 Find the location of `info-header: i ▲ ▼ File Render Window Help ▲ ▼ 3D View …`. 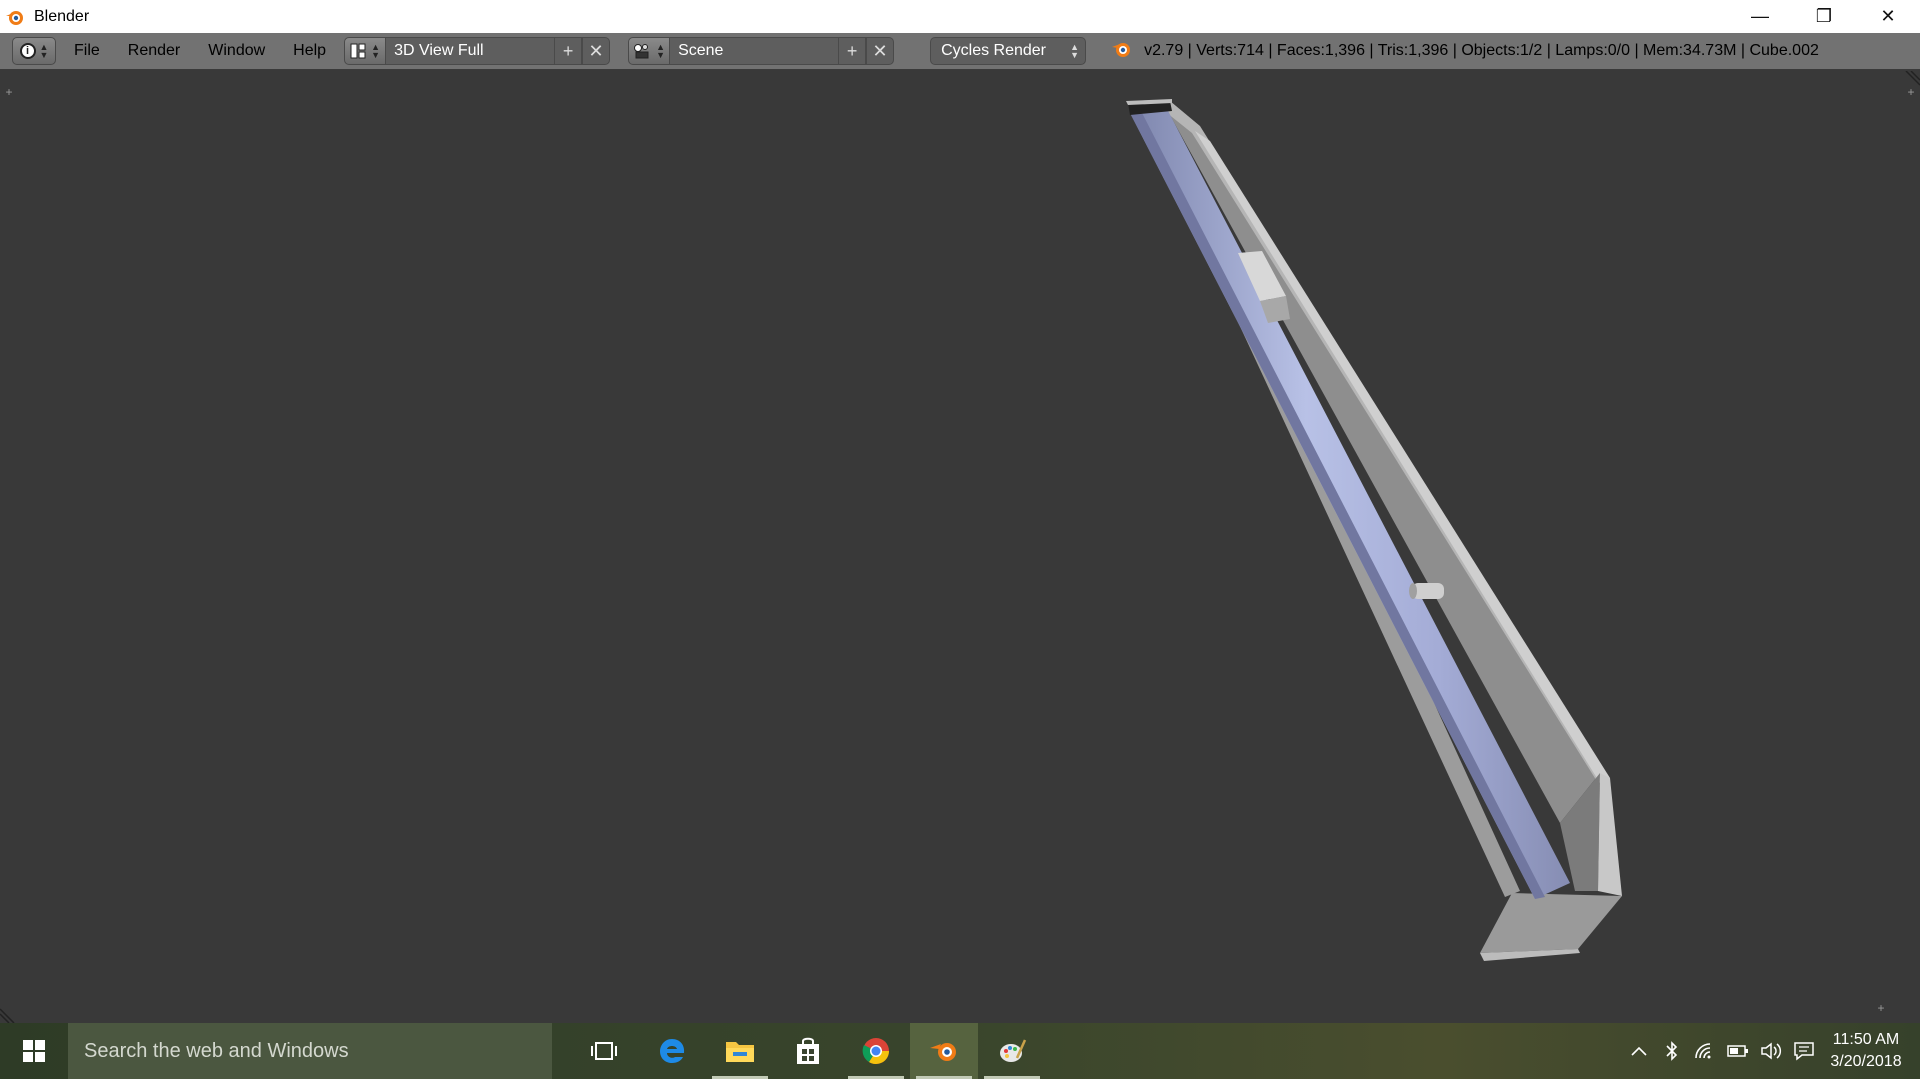

info-header: i ▲ ▼ File Render Window Help ▲ ▼ 3D View … is located at coordinates (960, 51).